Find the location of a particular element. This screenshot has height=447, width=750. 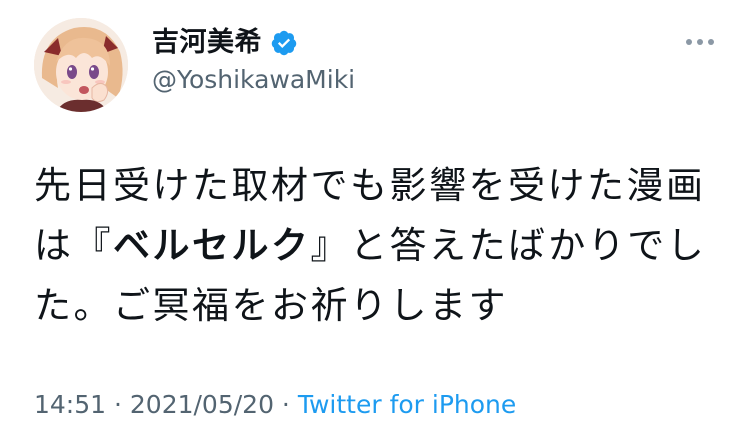

user-handle: @YoshikawaMiki is located at coordinates (253, 80).